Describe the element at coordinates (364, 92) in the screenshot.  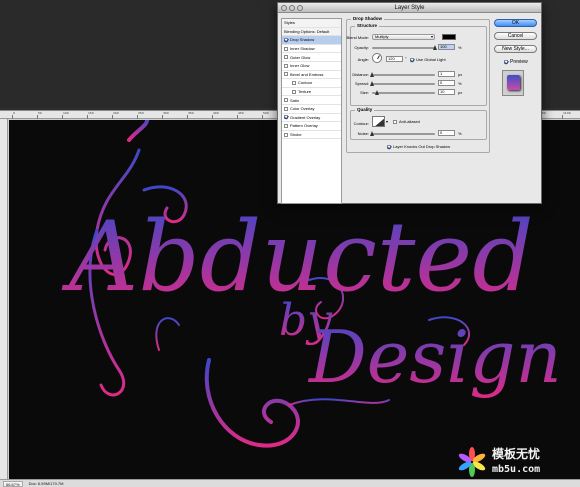
I see `size-label: Size:` at that location.